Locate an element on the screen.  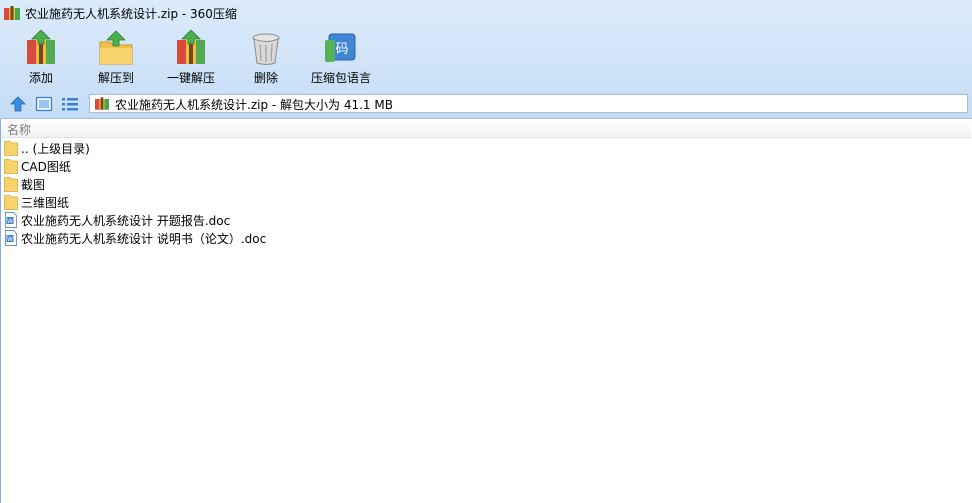
list-item-folder: 三维图纸 is located at coordinates (486, 202).